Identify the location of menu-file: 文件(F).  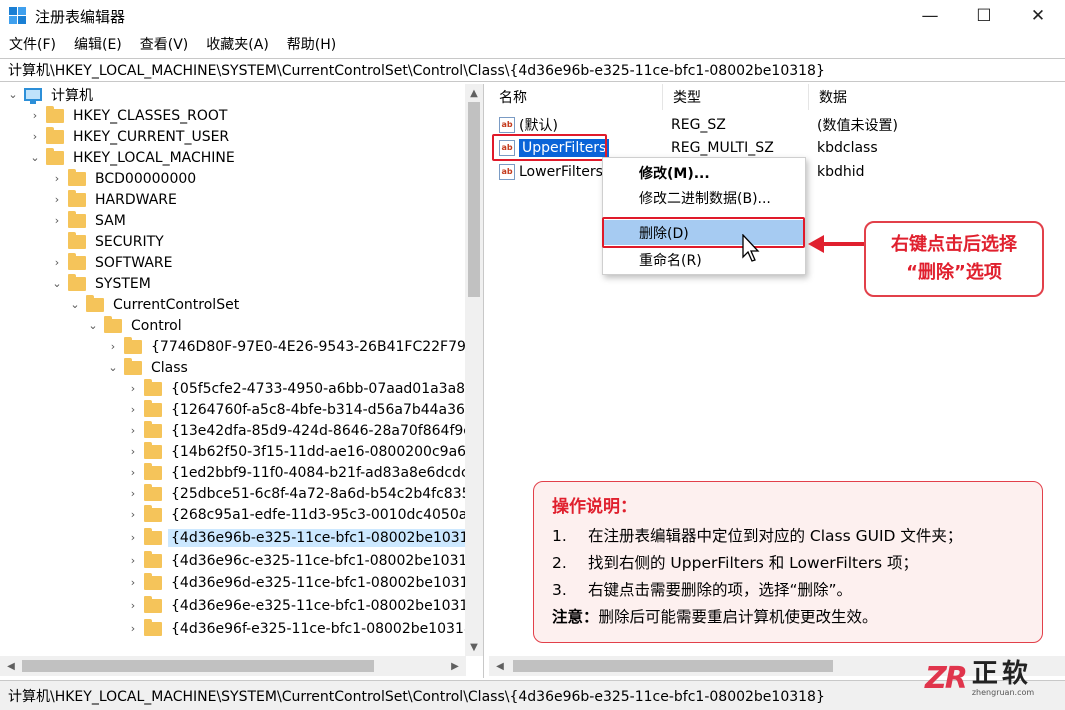
(32, 44).